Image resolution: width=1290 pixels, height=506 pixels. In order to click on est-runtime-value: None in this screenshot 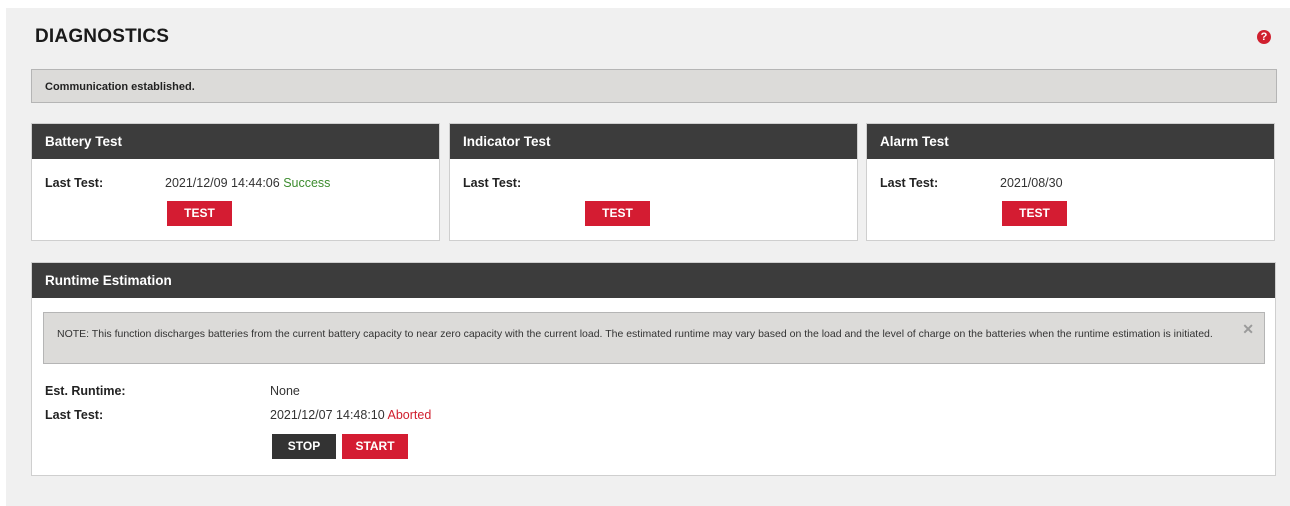, I will do `click(285, 391)`.